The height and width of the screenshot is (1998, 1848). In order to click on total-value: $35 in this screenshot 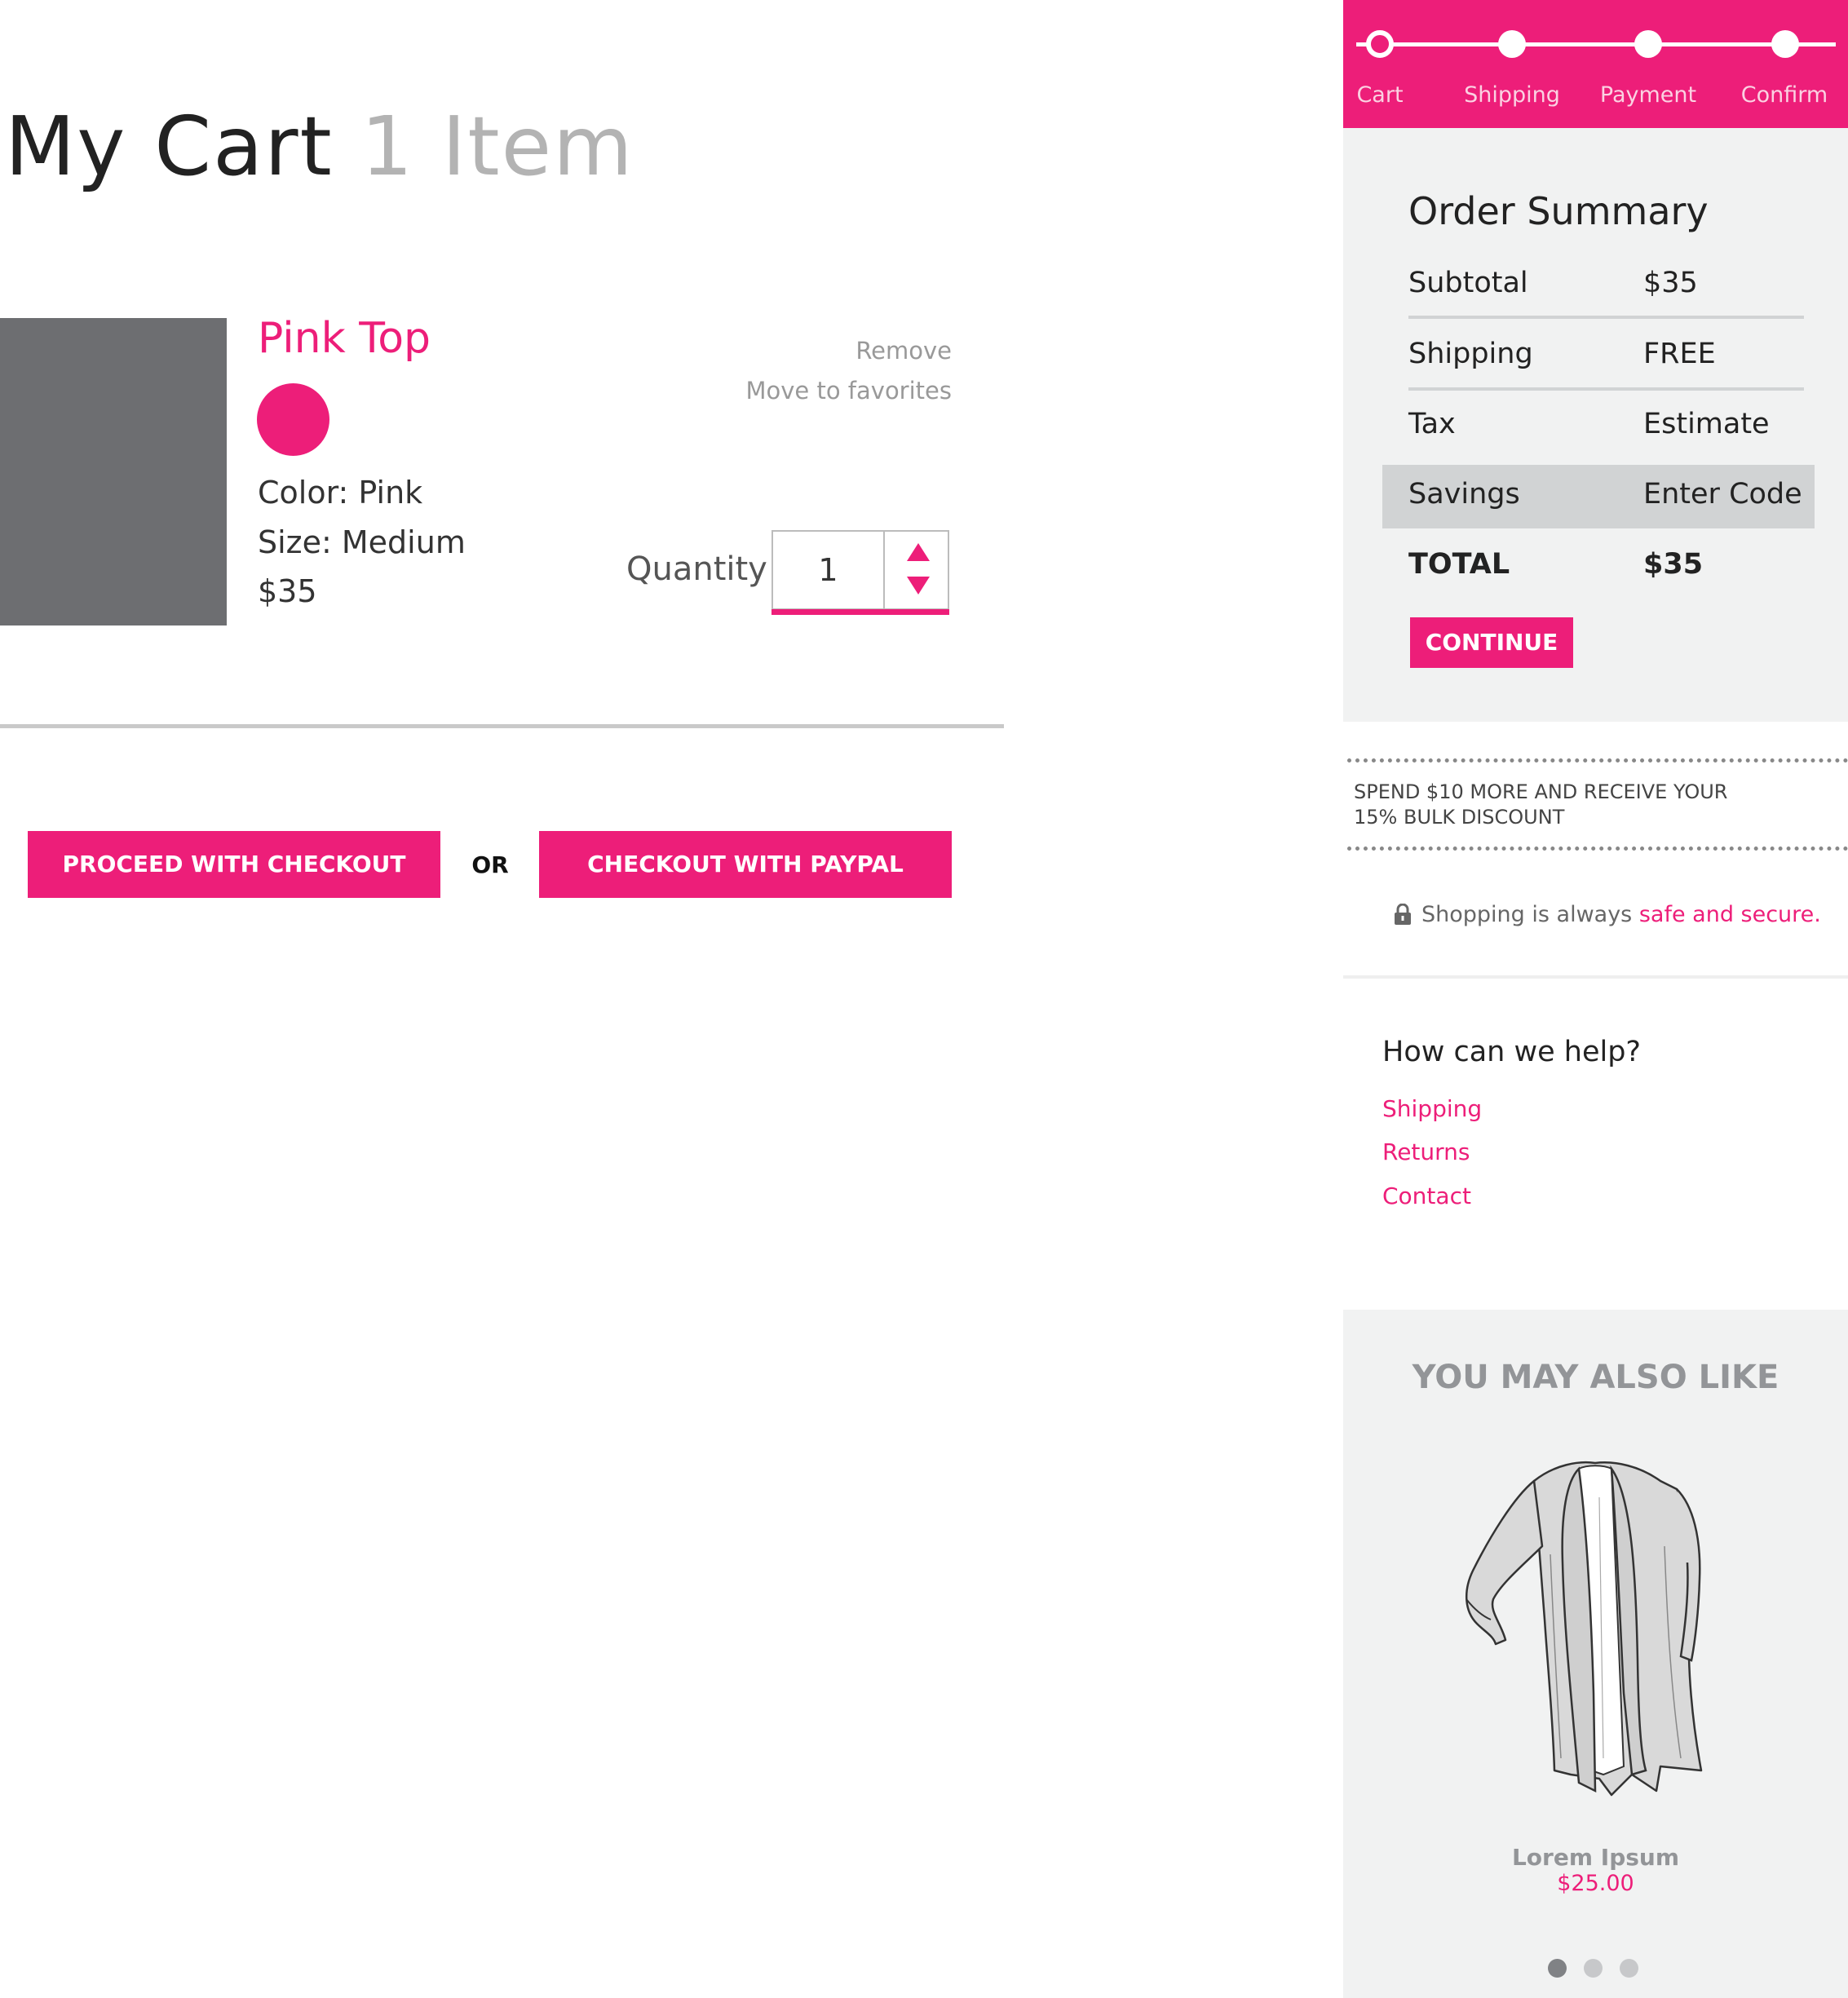, I will do `click(1673, 564)`.